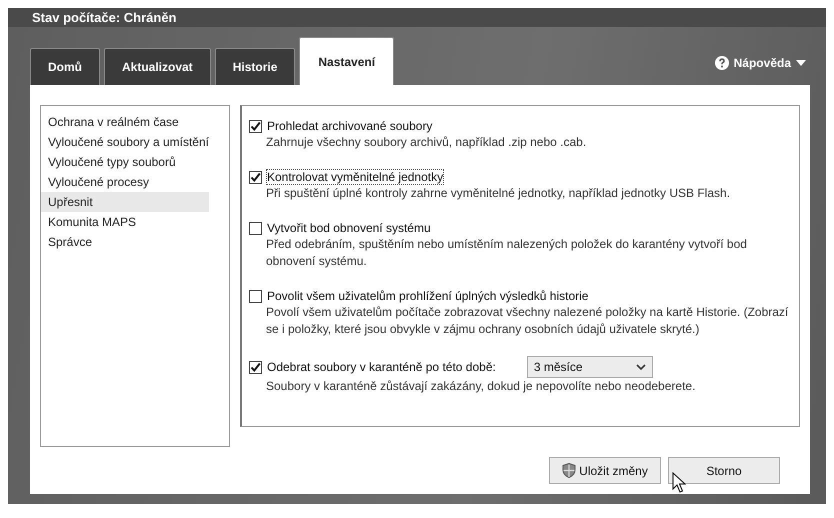 This screenshot has width=834, height=518. What do you see at coordinates (135, 142) in the screenshot?
I see `sidebar-item: Vyloučené soubory a umístění` at bounding box center [135, 142].